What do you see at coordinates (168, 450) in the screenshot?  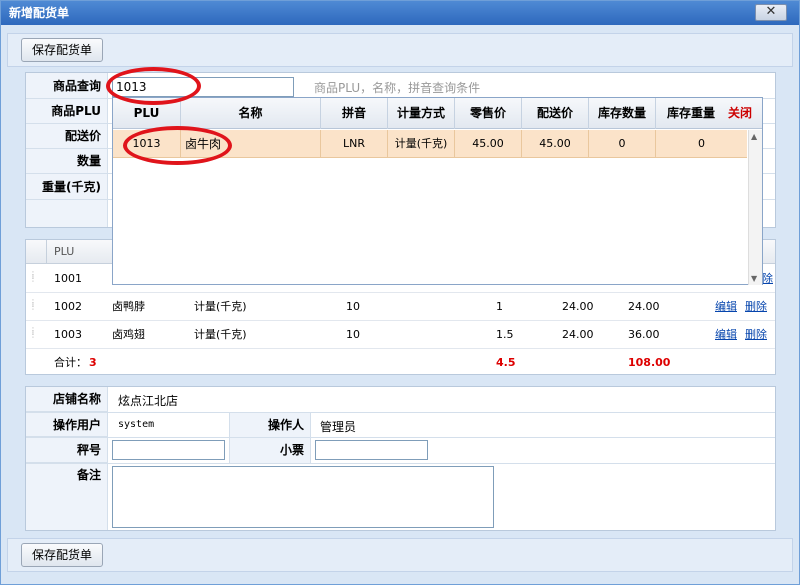 I see `scale-input` at bounding box center [168, 450].